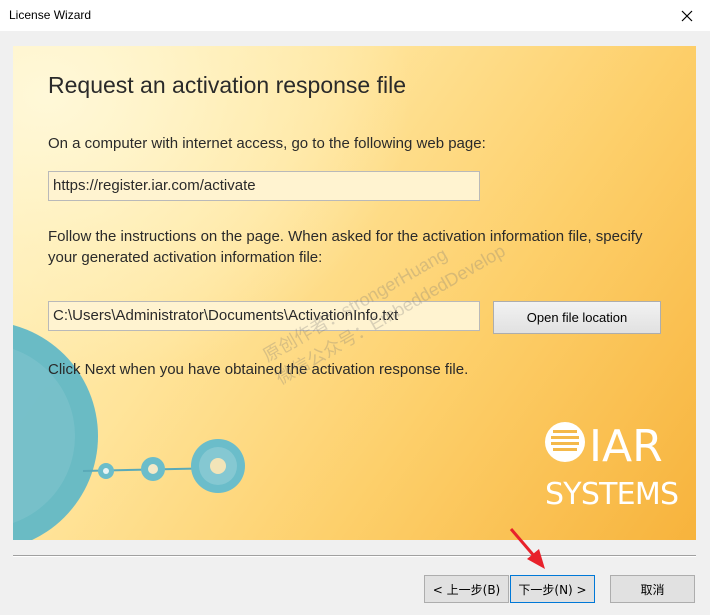 Image resolution: width=710 pixels, height=615 pixels. What do you see at coordinates (612, 494) in the screenshot?
I see `svg-text: SYSTEMS` at bounding box center [612, 494].